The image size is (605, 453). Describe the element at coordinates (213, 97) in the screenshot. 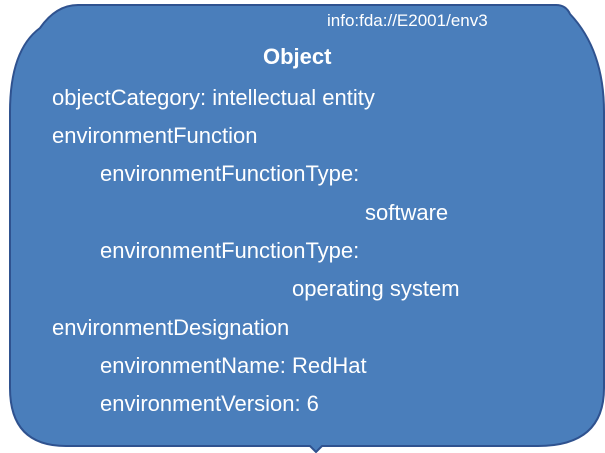

I see `line-object-category: objectCategory: intellectual entity` at that location.